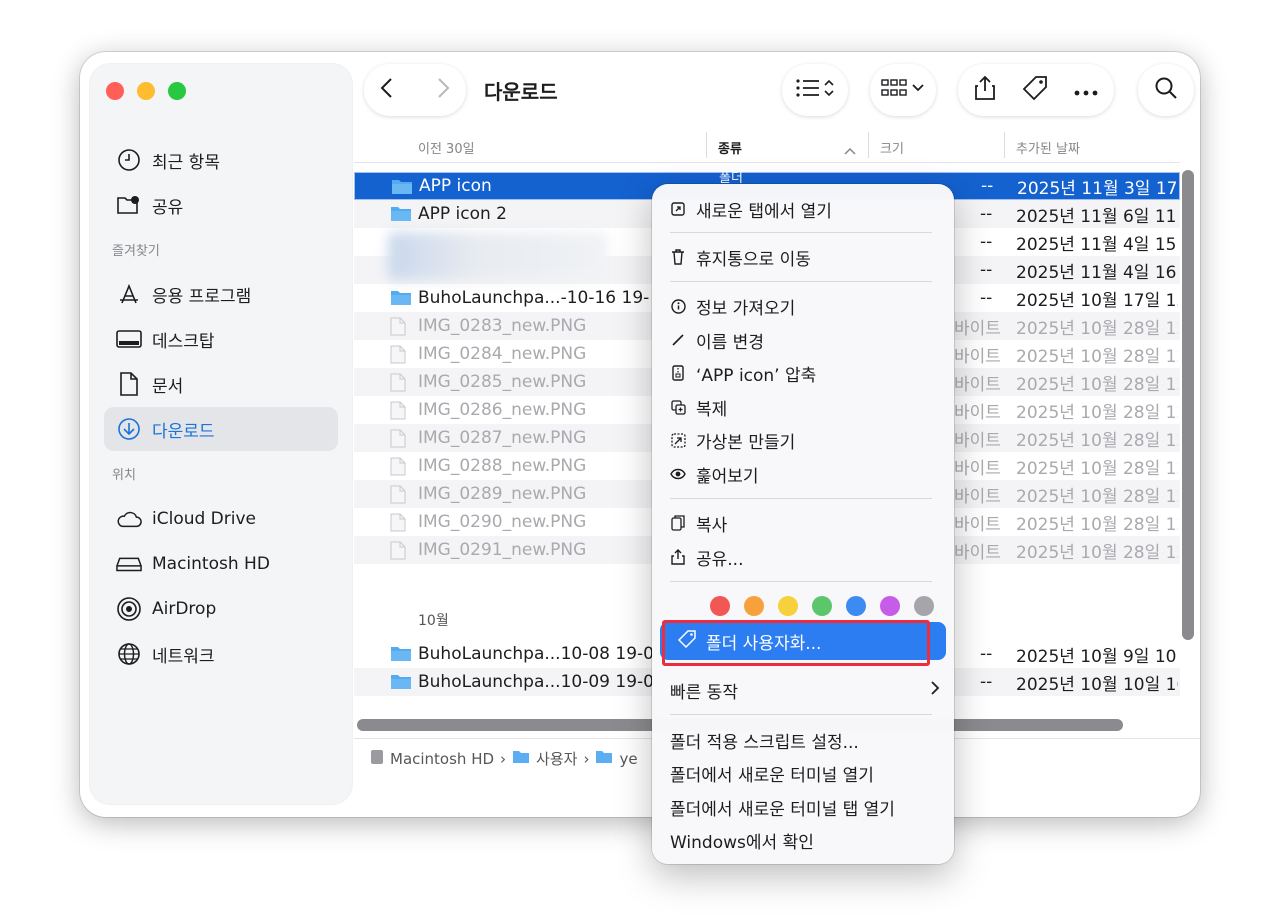 The height and width of the screenshot is (920, 1280). I want to click on zoom-window-button, so click(177, 91).